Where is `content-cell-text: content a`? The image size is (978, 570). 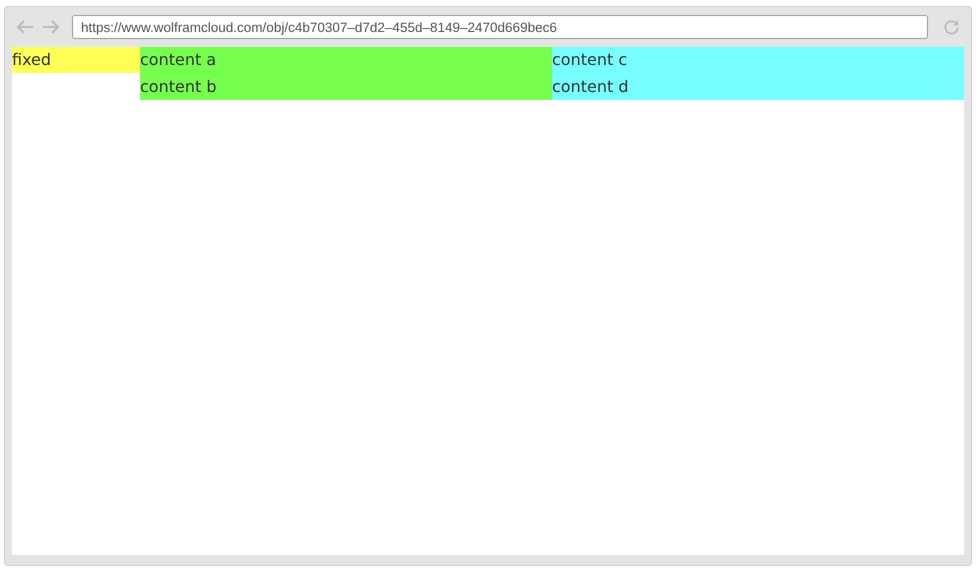
content-cell-text: content a is located at coordinates (179, 60).